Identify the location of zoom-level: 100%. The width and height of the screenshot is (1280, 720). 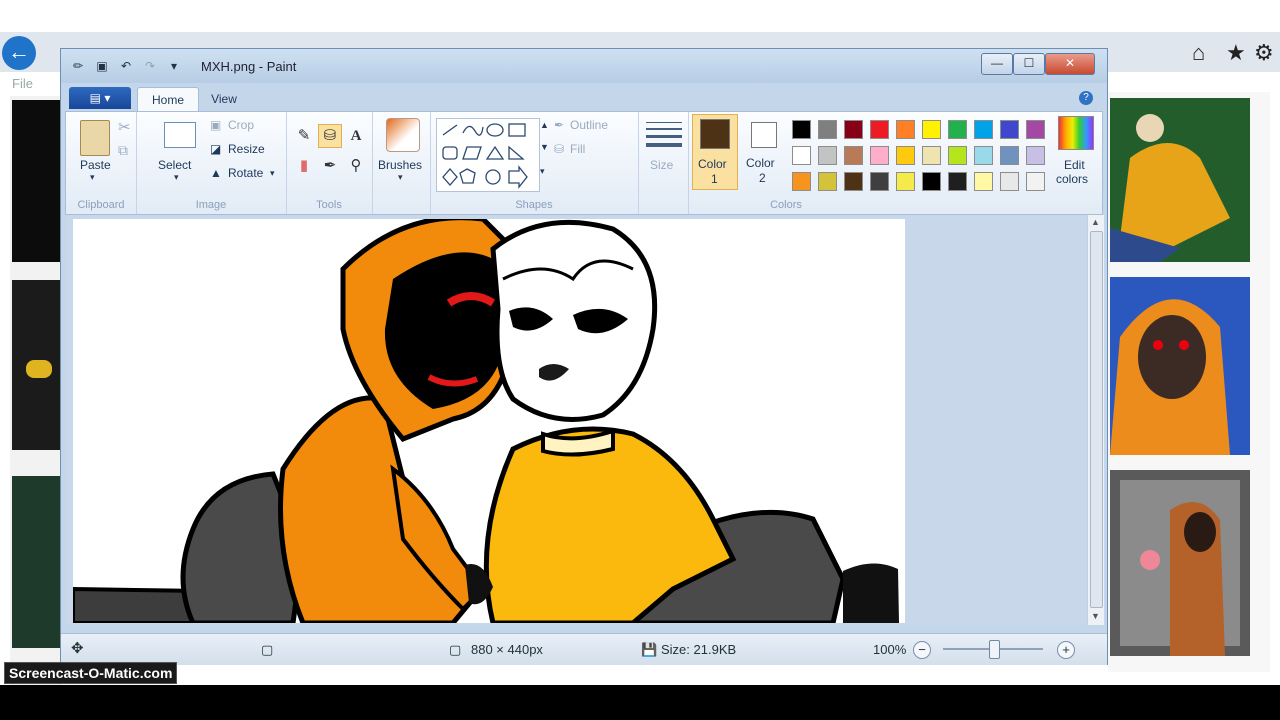
(890, 649).